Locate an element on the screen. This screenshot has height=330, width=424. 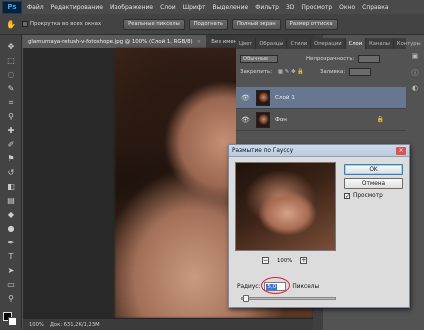
zoom-level: 100% is located at coordinates (36, 325).